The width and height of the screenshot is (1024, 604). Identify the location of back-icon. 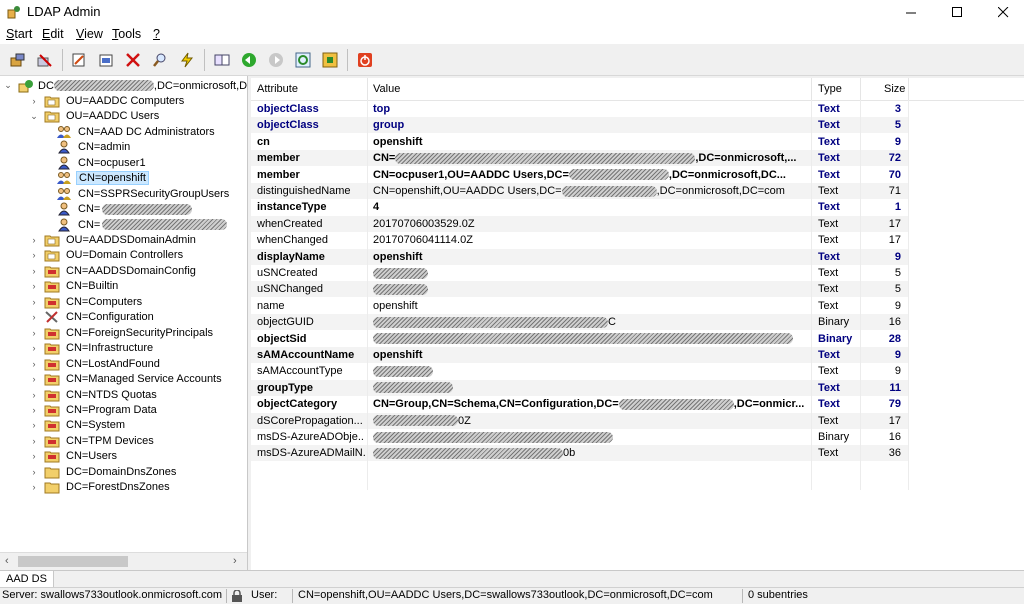
(249, 60).